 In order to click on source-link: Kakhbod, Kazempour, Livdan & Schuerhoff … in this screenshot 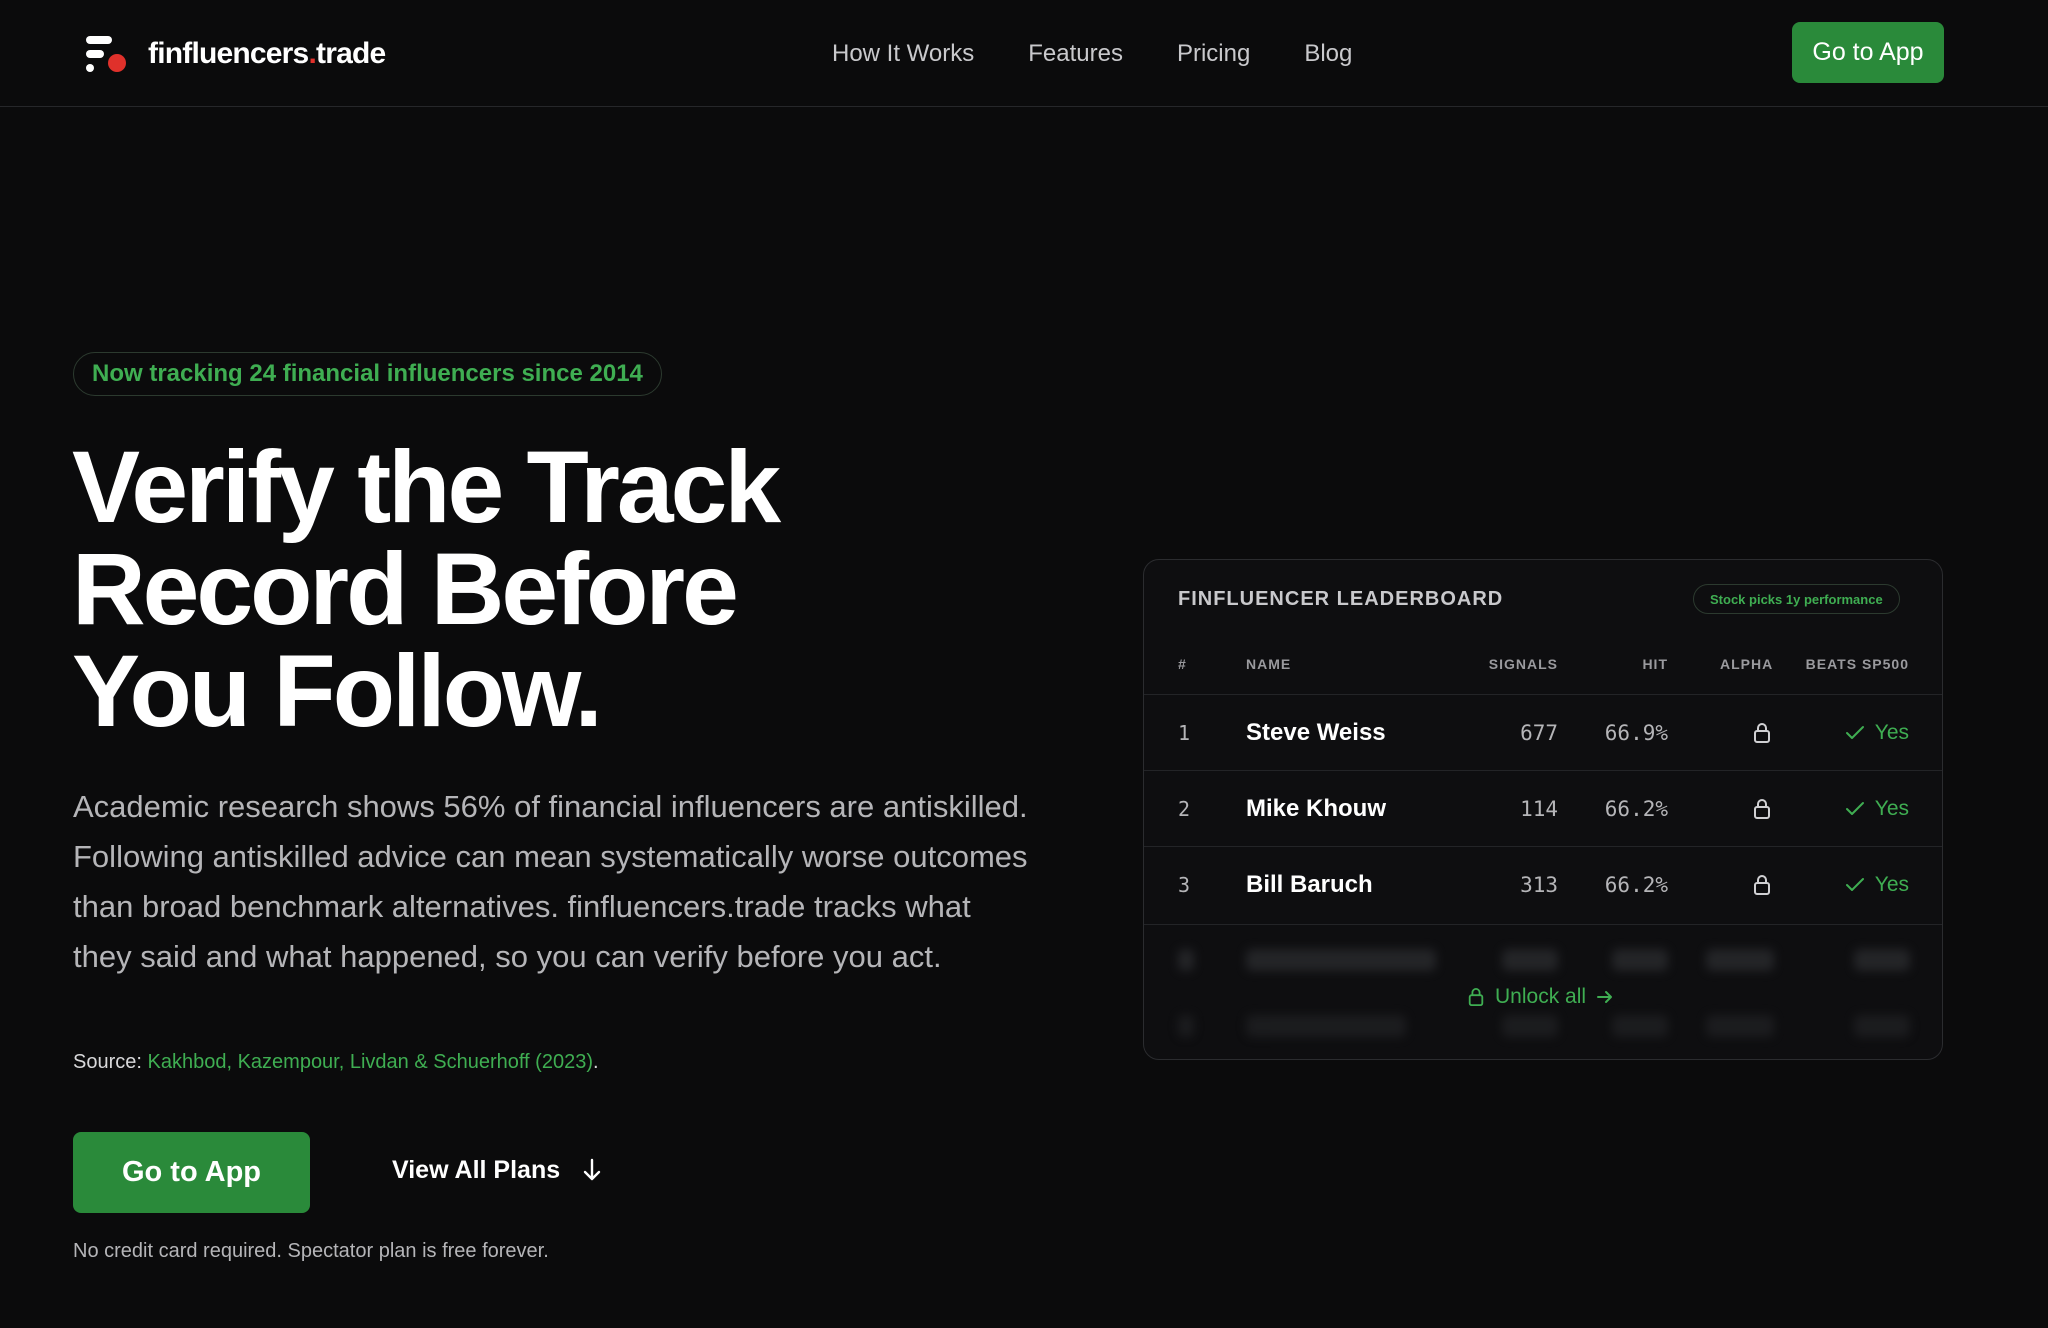, I will do `click(370, 1062)`.